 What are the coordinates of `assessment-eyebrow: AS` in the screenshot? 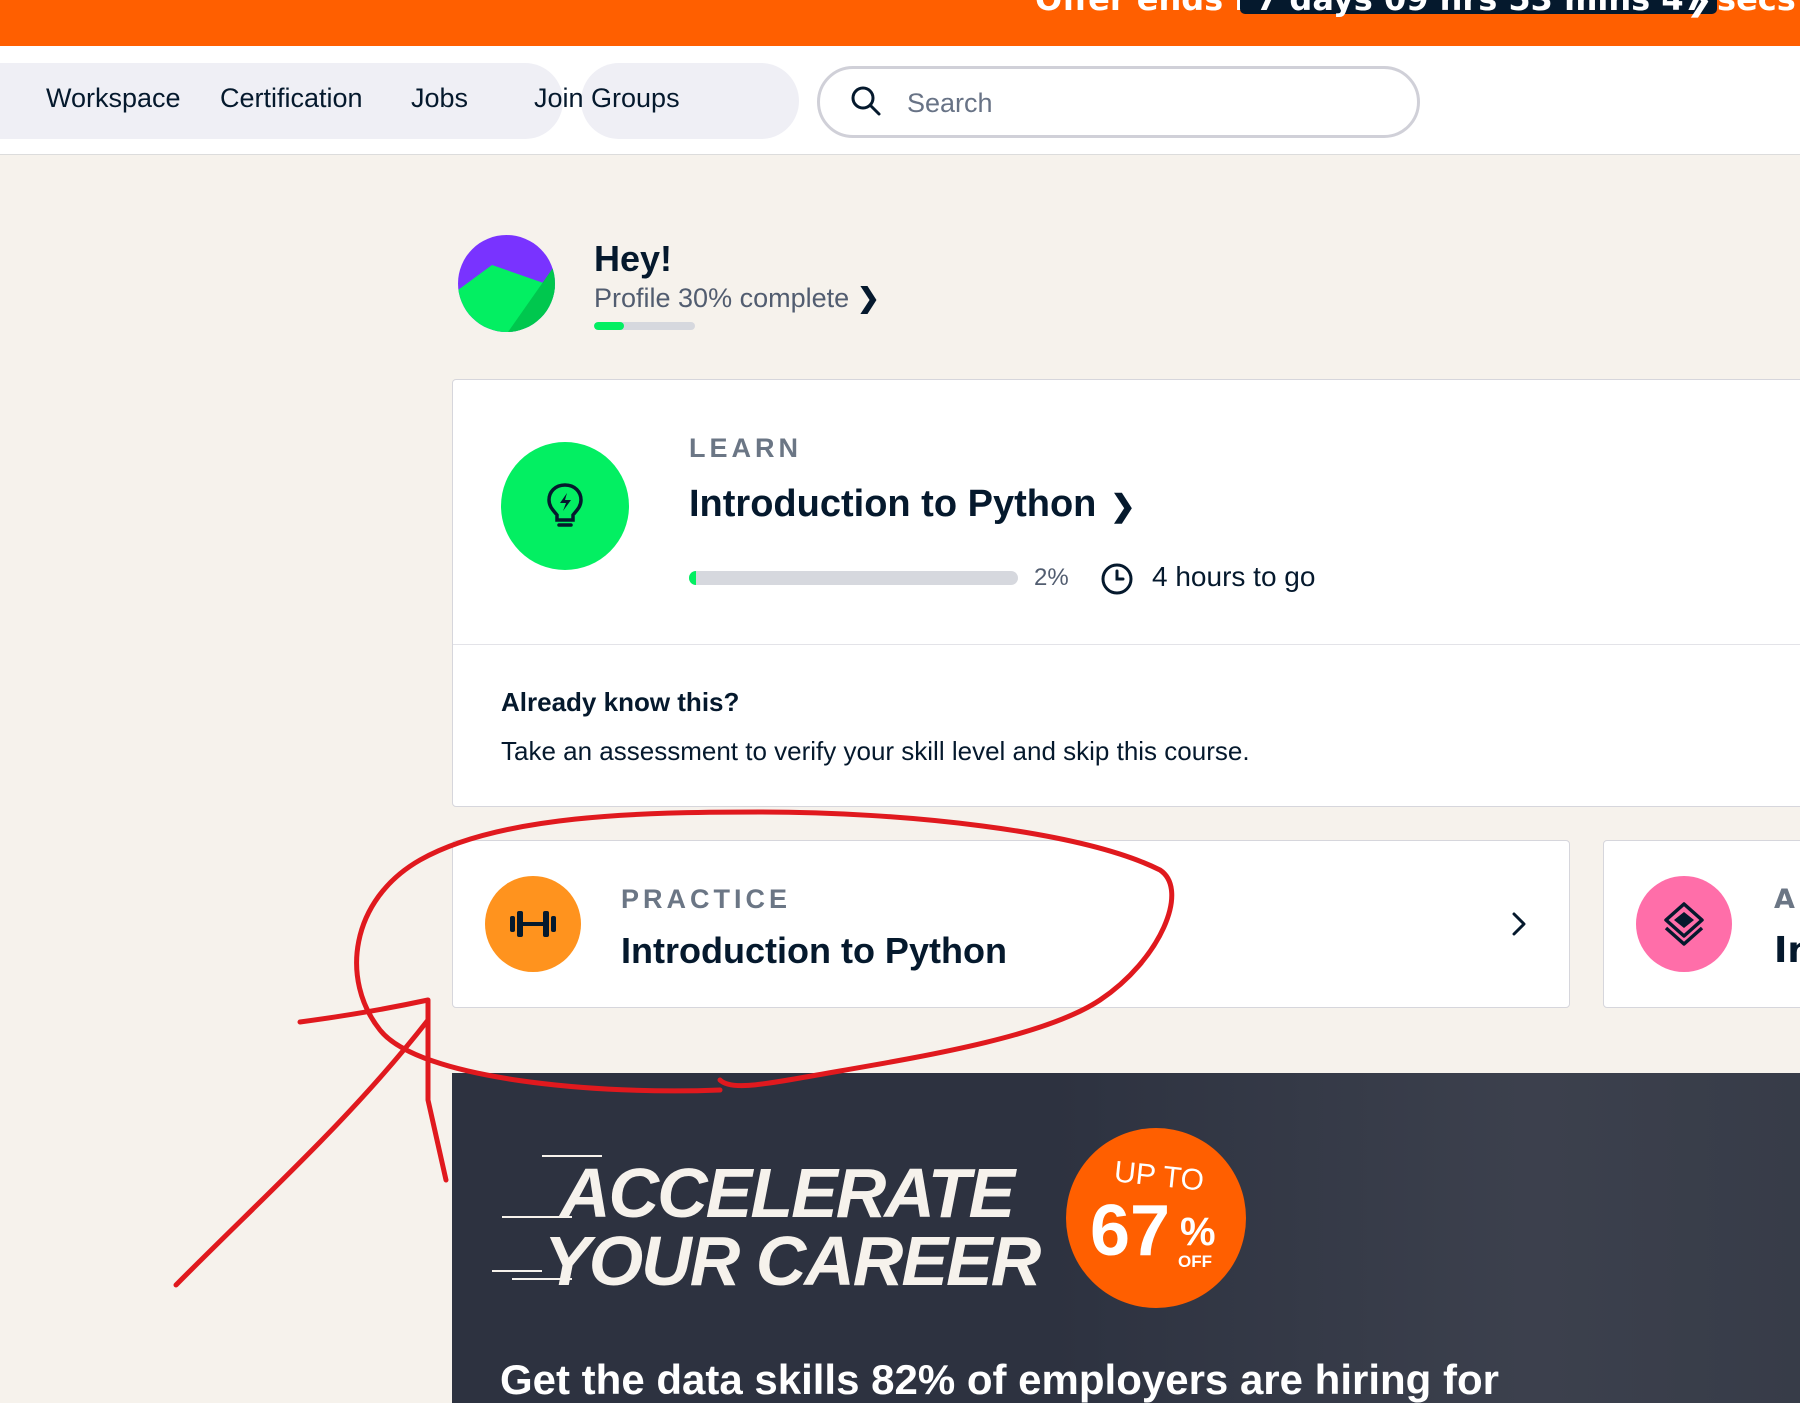 It's located at (1787, 899).